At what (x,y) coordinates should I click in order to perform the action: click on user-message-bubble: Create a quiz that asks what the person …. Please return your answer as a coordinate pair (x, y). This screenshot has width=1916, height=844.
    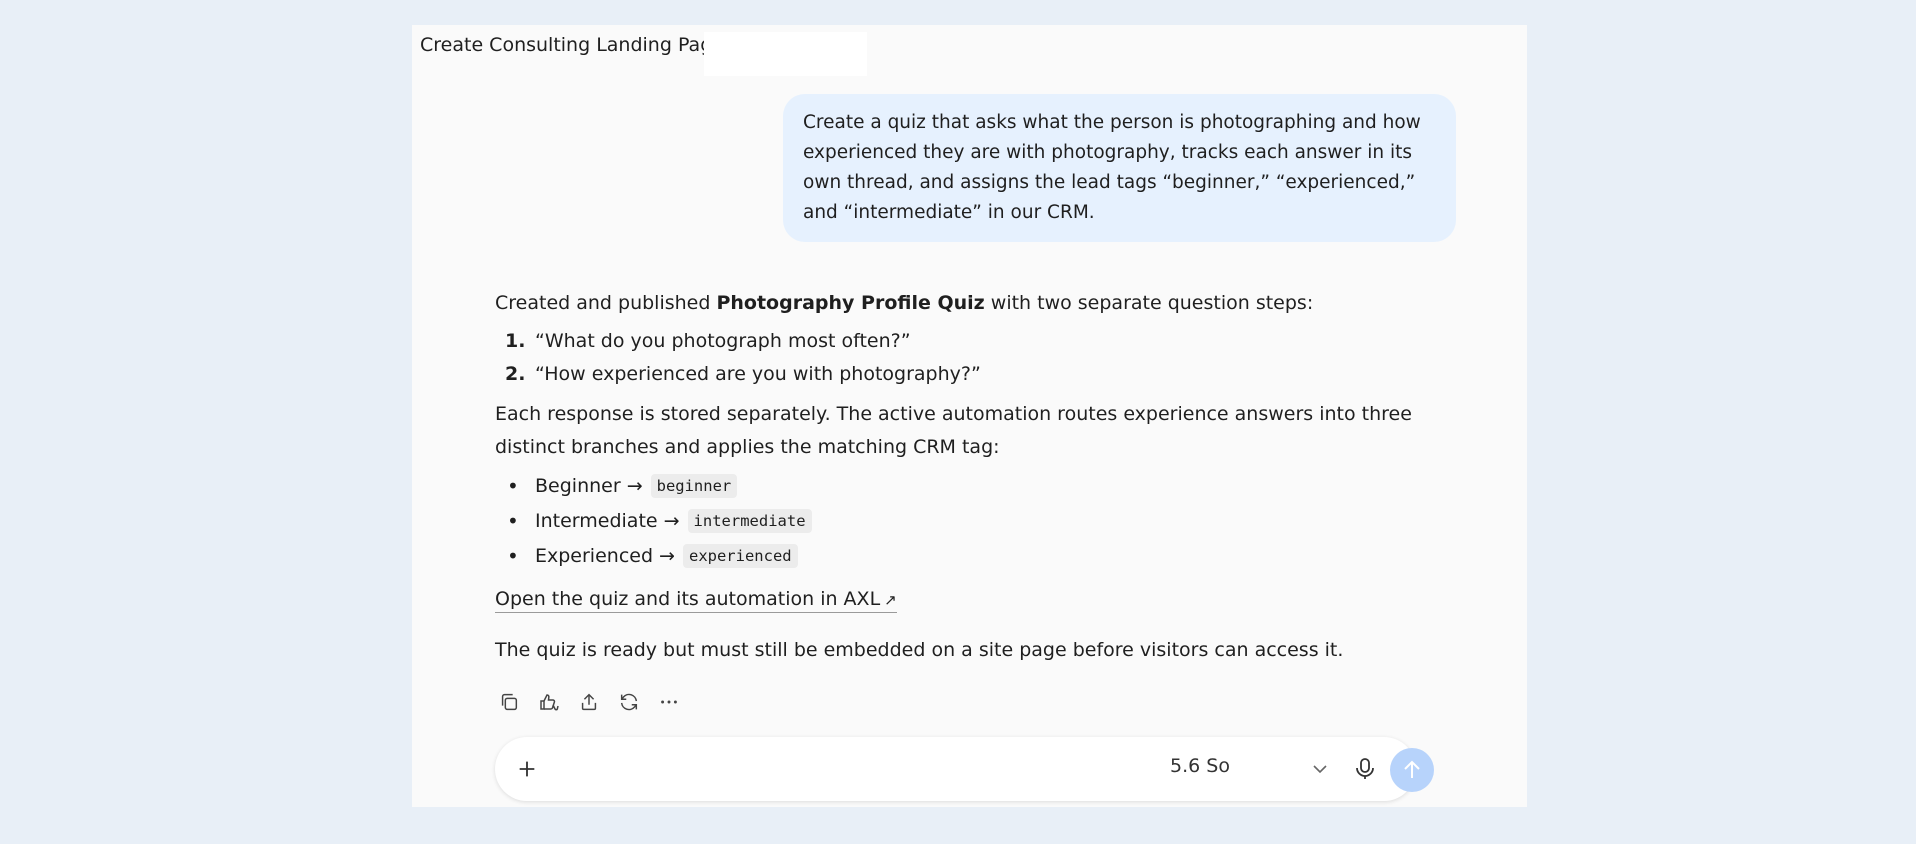
    Looking at the image, I should click on (1119, 168).